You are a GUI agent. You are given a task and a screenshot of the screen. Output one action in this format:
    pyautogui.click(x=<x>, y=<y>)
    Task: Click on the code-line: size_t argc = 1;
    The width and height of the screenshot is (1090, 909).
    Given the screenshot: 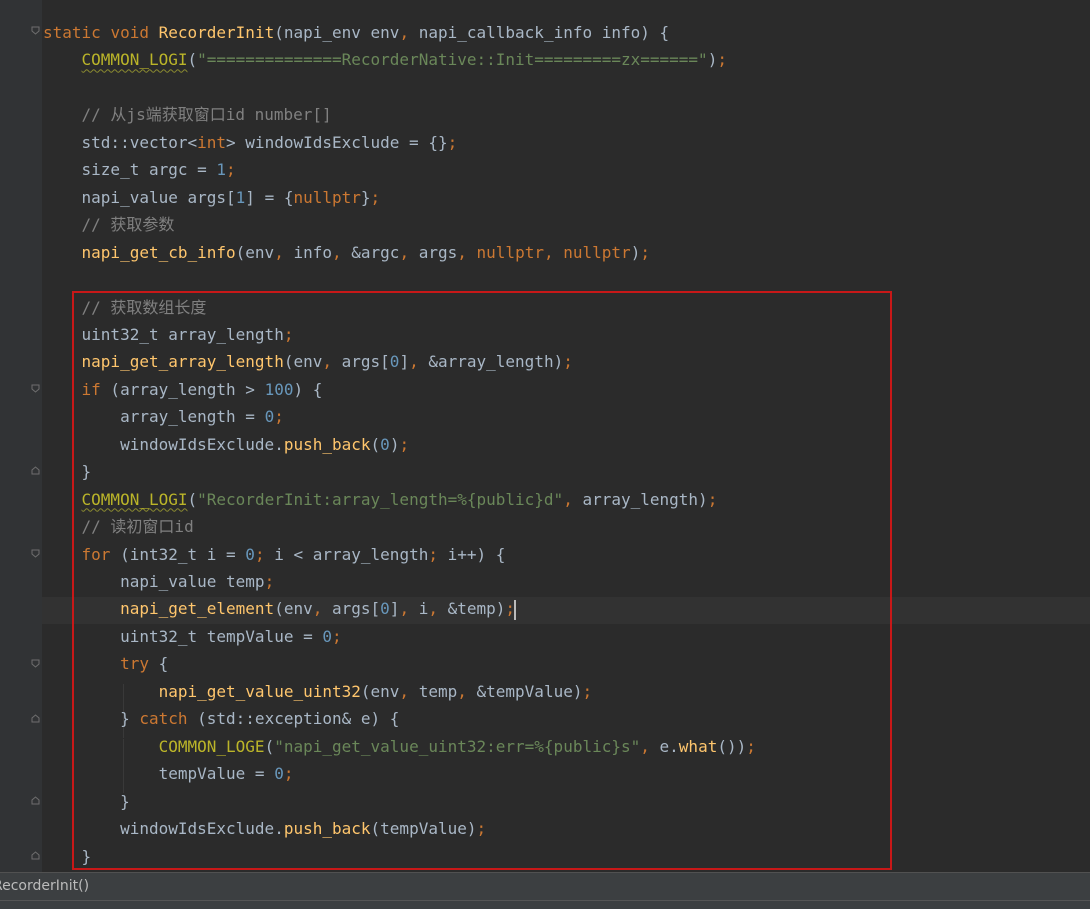 What is the action you would take?
    pyautogui.click(x=139, y=169)
    